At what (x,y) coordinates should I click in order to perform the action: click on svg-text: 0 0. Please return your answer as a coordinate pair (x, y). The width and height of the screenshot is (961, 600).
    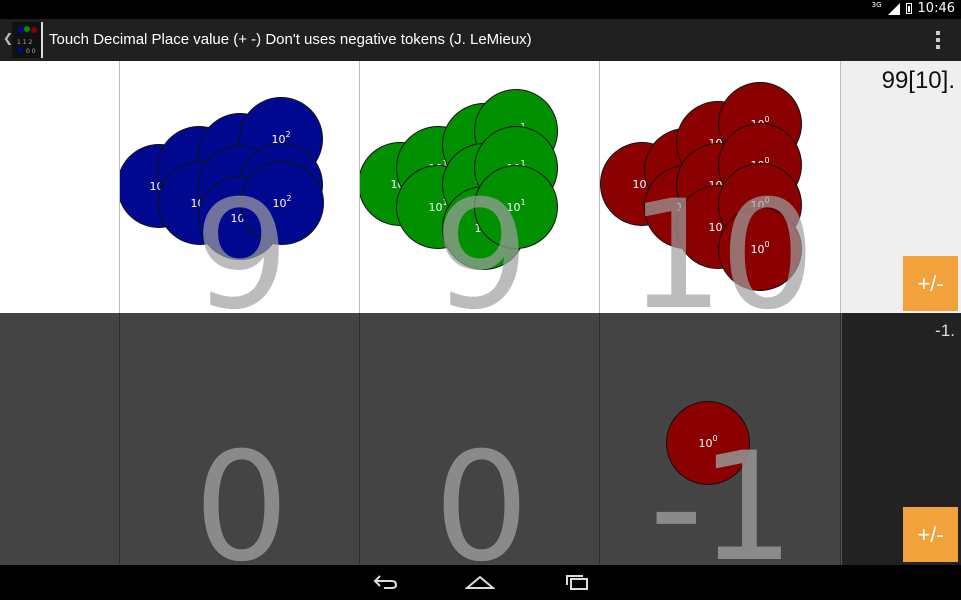
    Looking at the image, I should click on (31, 51).